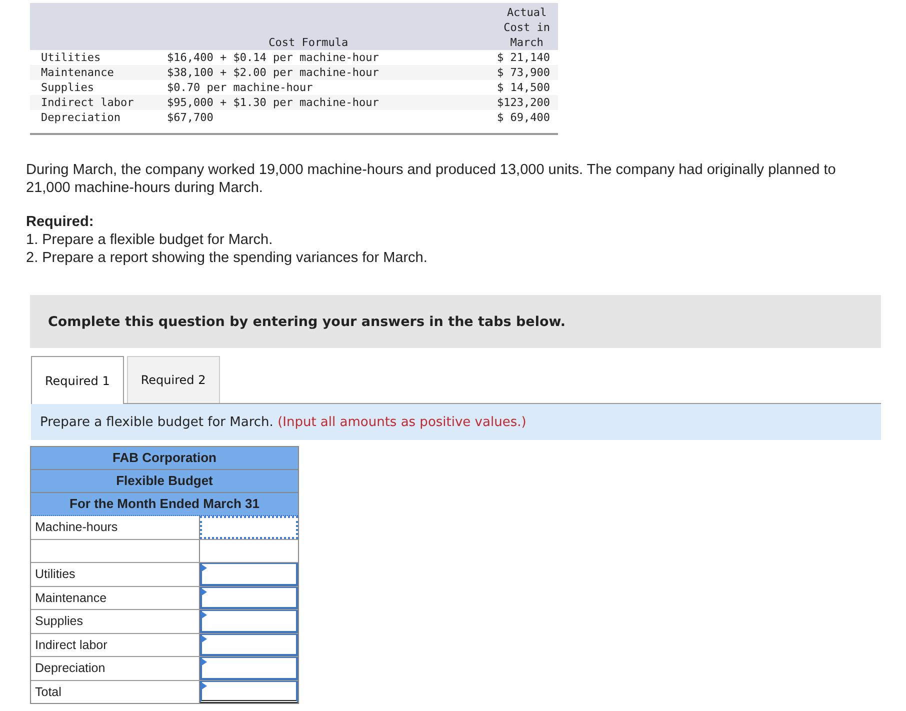  What do you see at coordinates (77, 72) in the screenshot?
I see `table-cell-text: Maintenance` at bounding box center [77, 72].